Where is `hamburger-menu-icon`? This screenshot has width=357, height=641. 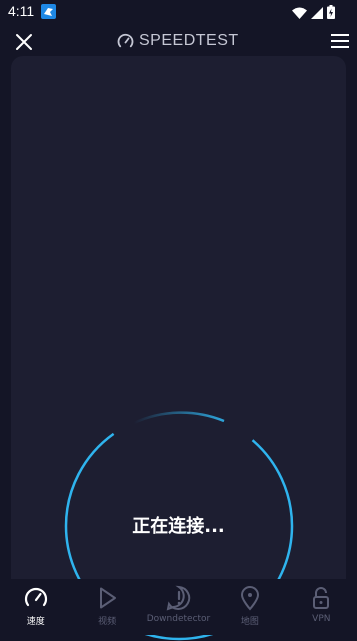 hamburger-menu-icon is located at coordinates (340, 41).